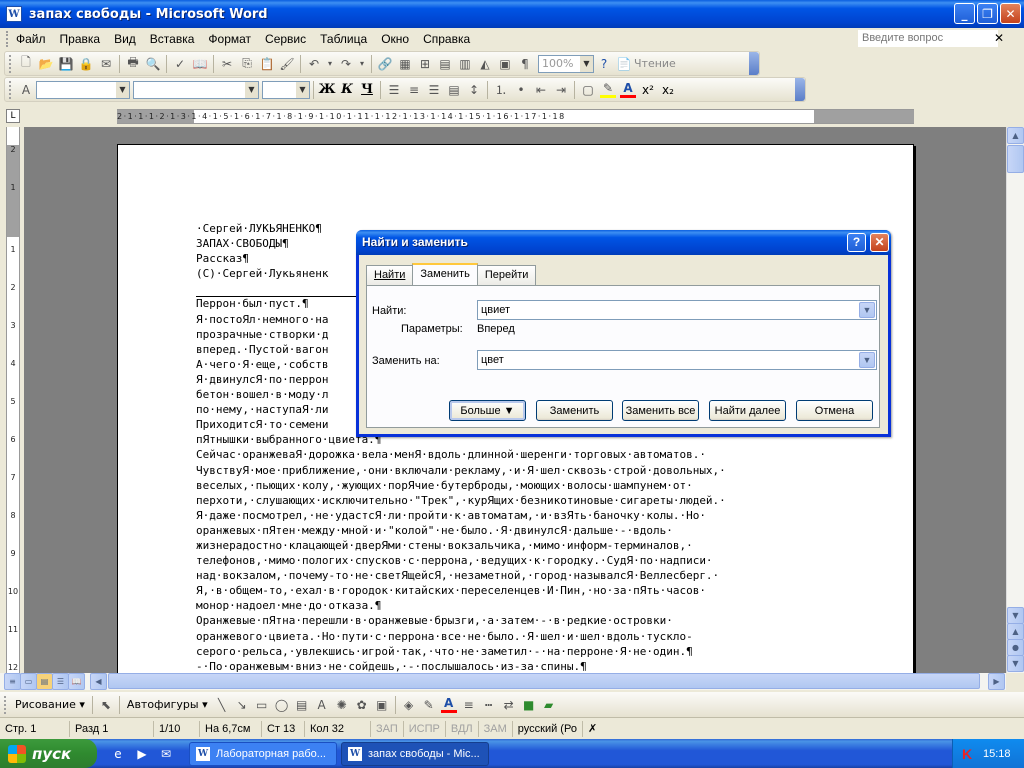  What do you see at coordinates (496, 728) in the screenshot?
I see `status-overtype: ЗАМ` at bounding box center [496, 728].